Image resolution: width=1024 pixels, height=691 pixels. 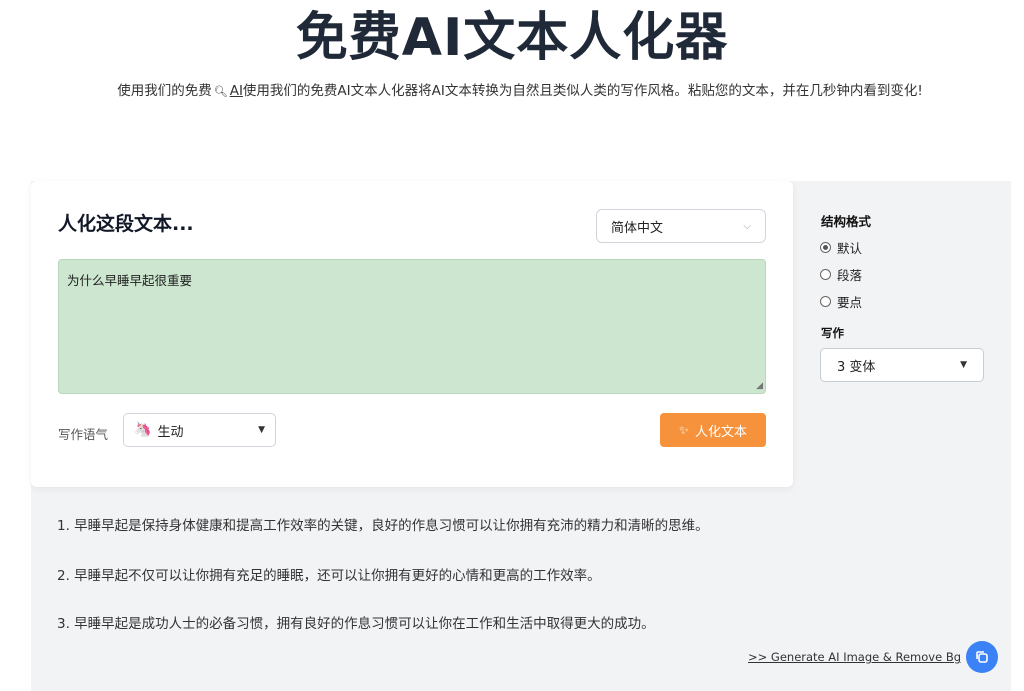 What do you see at coordinates (83, 434) in the screenshot?
I see `tone-label: 写作语气` at bounding box center [83, 434].